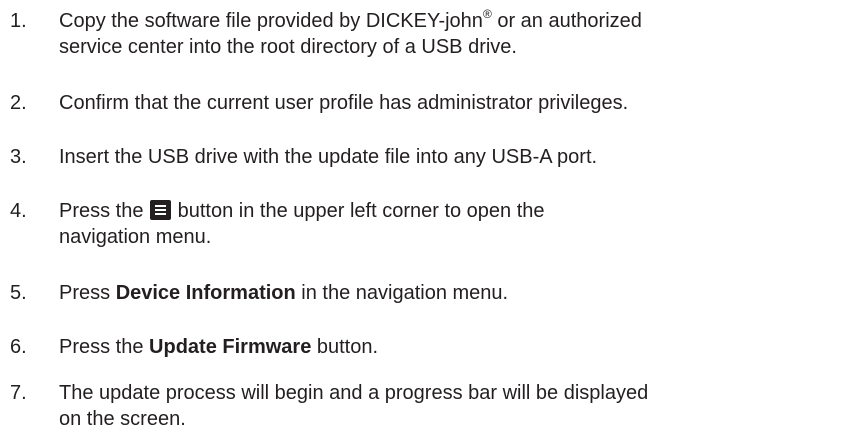 The image size is (853, 432). I want to click on step-text: Press the Update Firmware button., so click(454, 347).